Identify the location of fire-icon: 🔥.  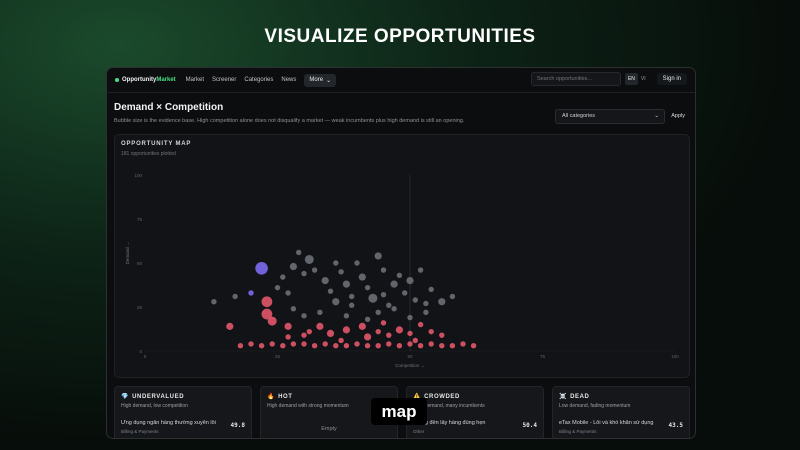
(271, 397).